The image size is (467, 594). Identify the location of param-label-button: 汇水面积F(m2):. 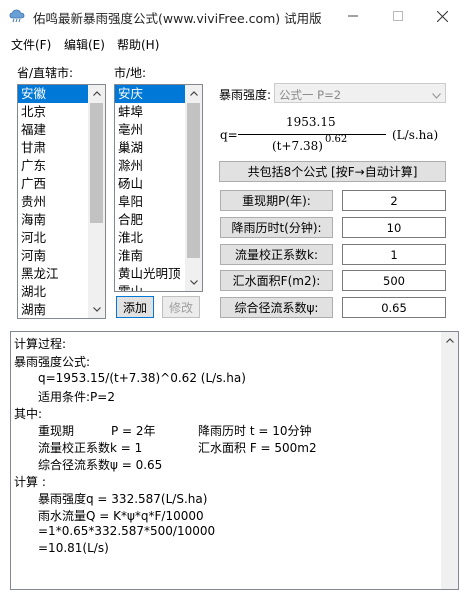
(276, 280).